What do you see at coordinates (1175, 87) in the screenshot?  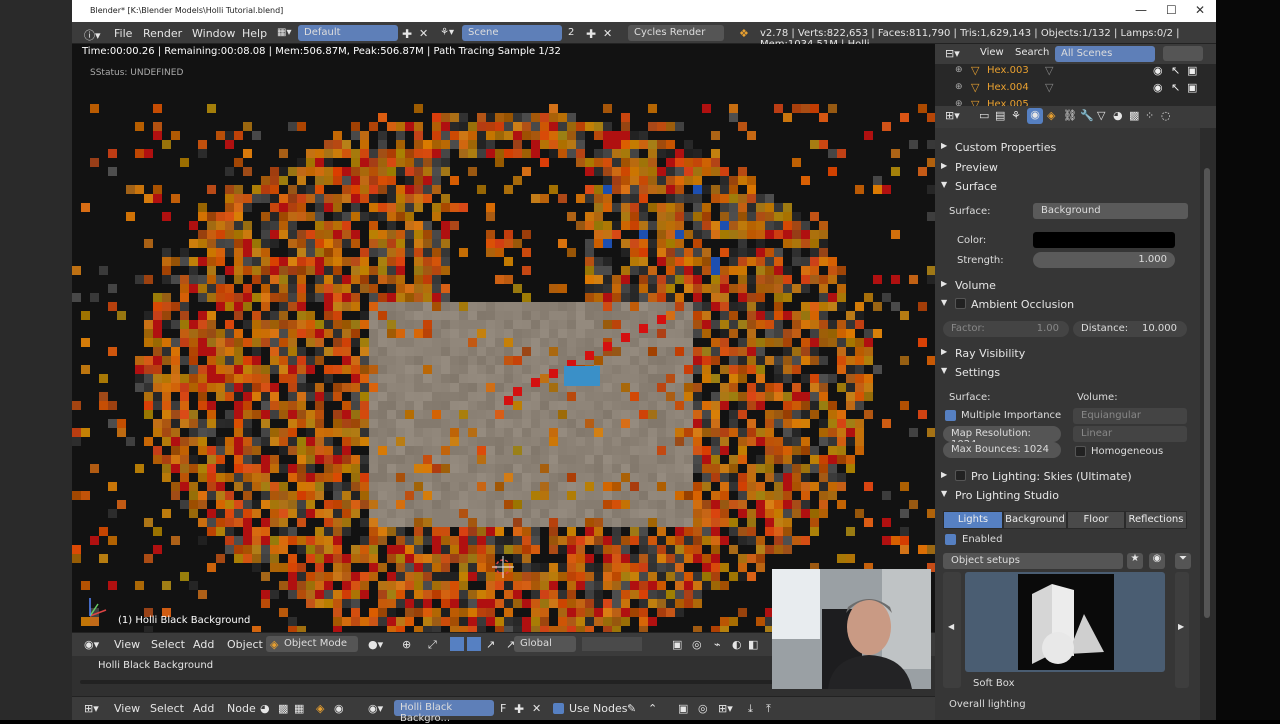 I see `selectable-icon: ↖` at bounding box center [1175, 87].